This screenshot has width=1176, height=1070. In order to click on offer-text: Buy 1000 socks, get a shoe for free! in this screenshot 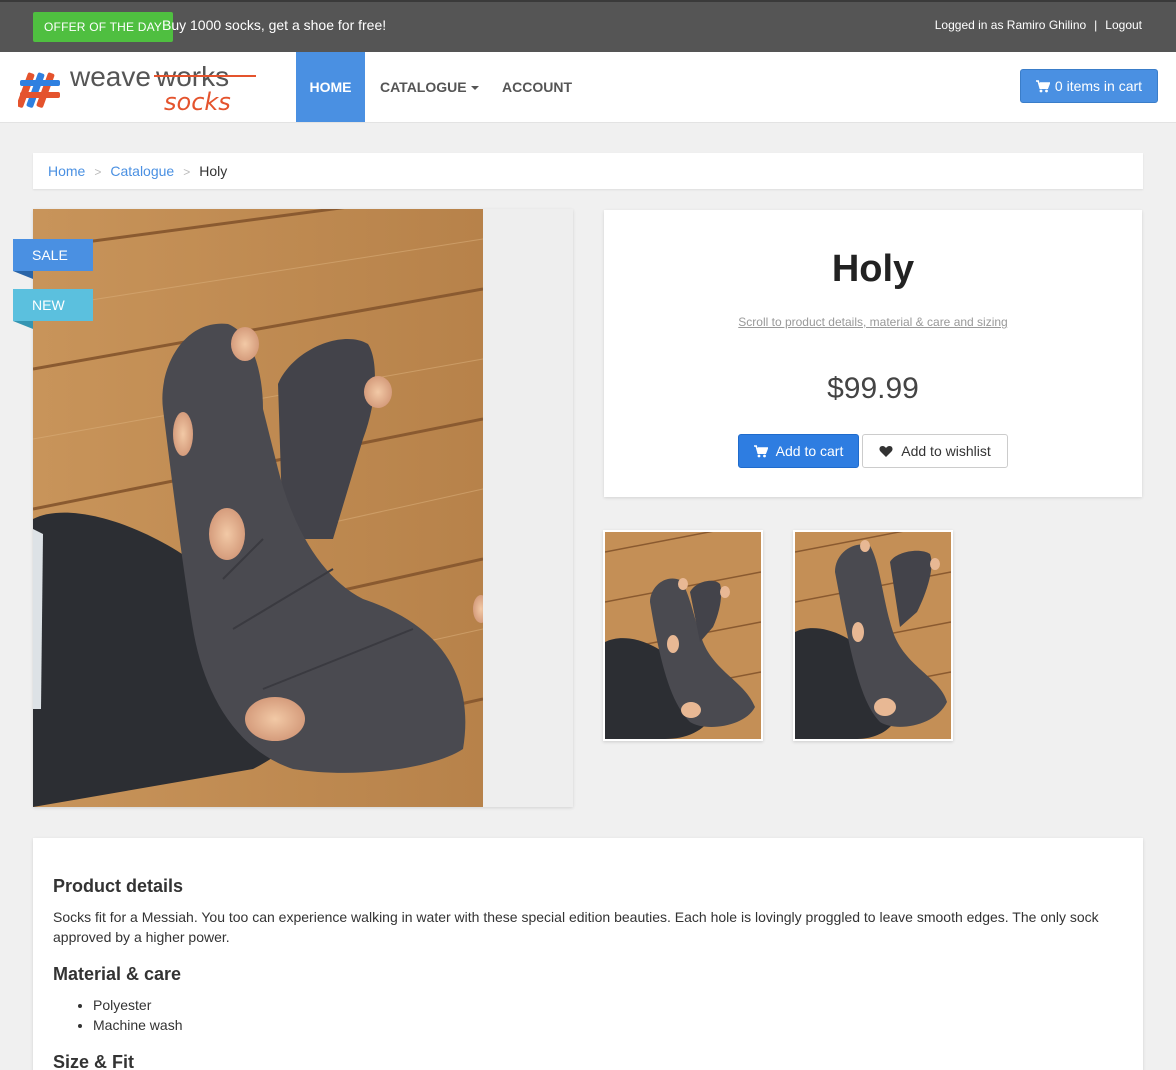, I will do `click(274, 25)`.